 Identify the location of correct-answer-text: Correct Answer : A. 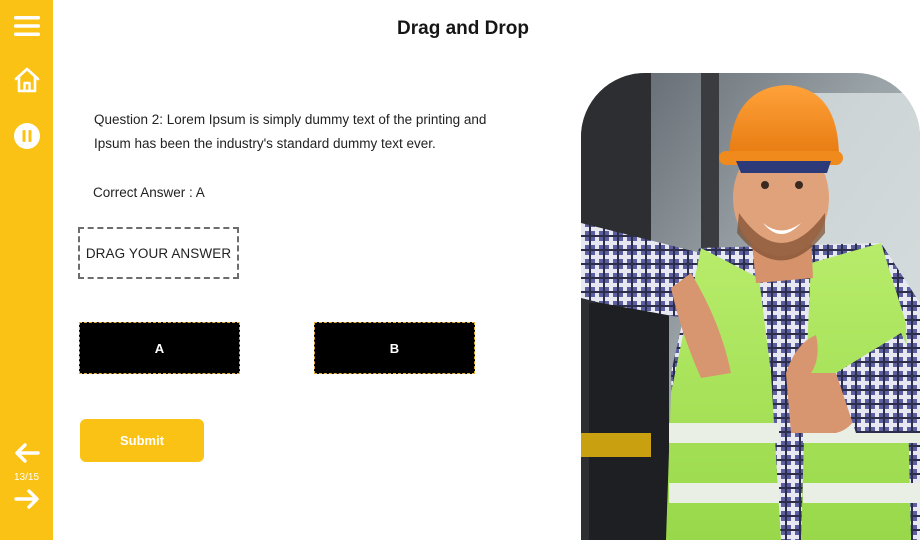
(149, 192).